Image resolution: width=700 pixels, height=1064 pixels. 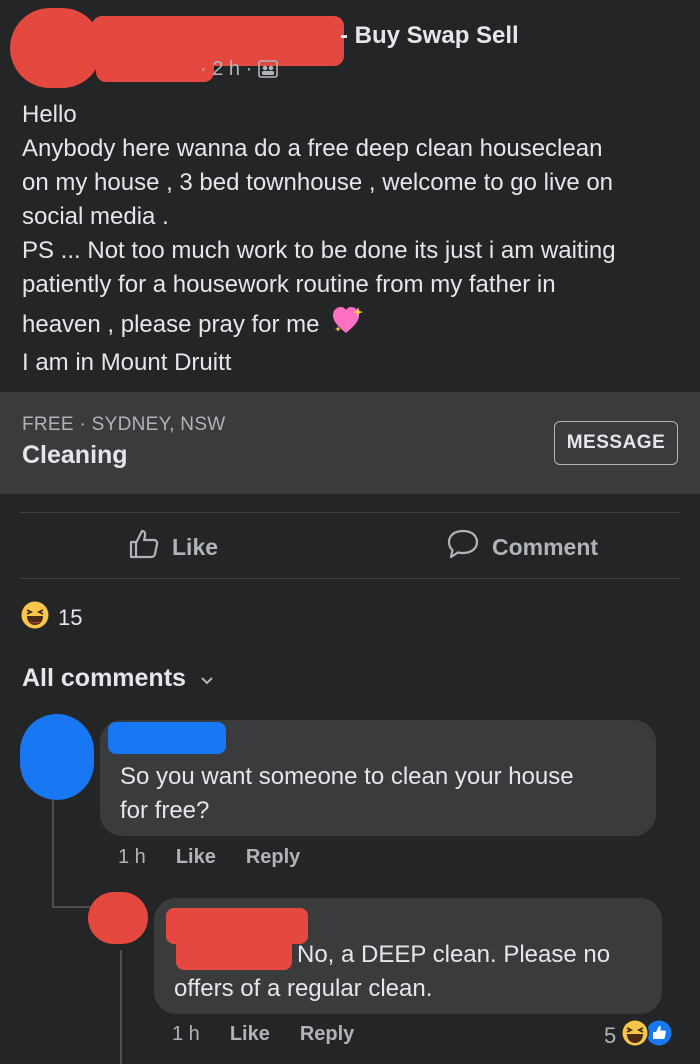 What do you see at coordinates (207, 678) in the screenshot?
I see `chevron-down-icon` at bounding box center [207, 678].